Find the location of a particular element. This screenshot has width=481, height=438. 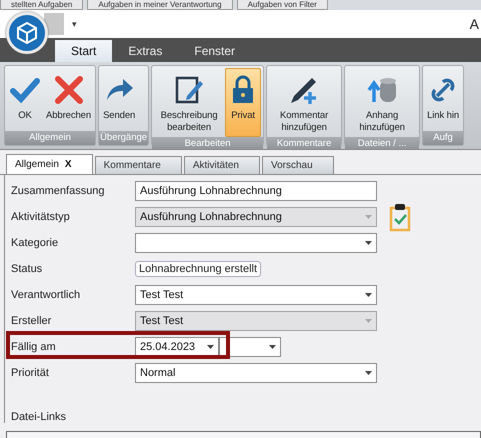

ribbon-button: Kommentar hinzufügen is located at coordinates (304, 102).